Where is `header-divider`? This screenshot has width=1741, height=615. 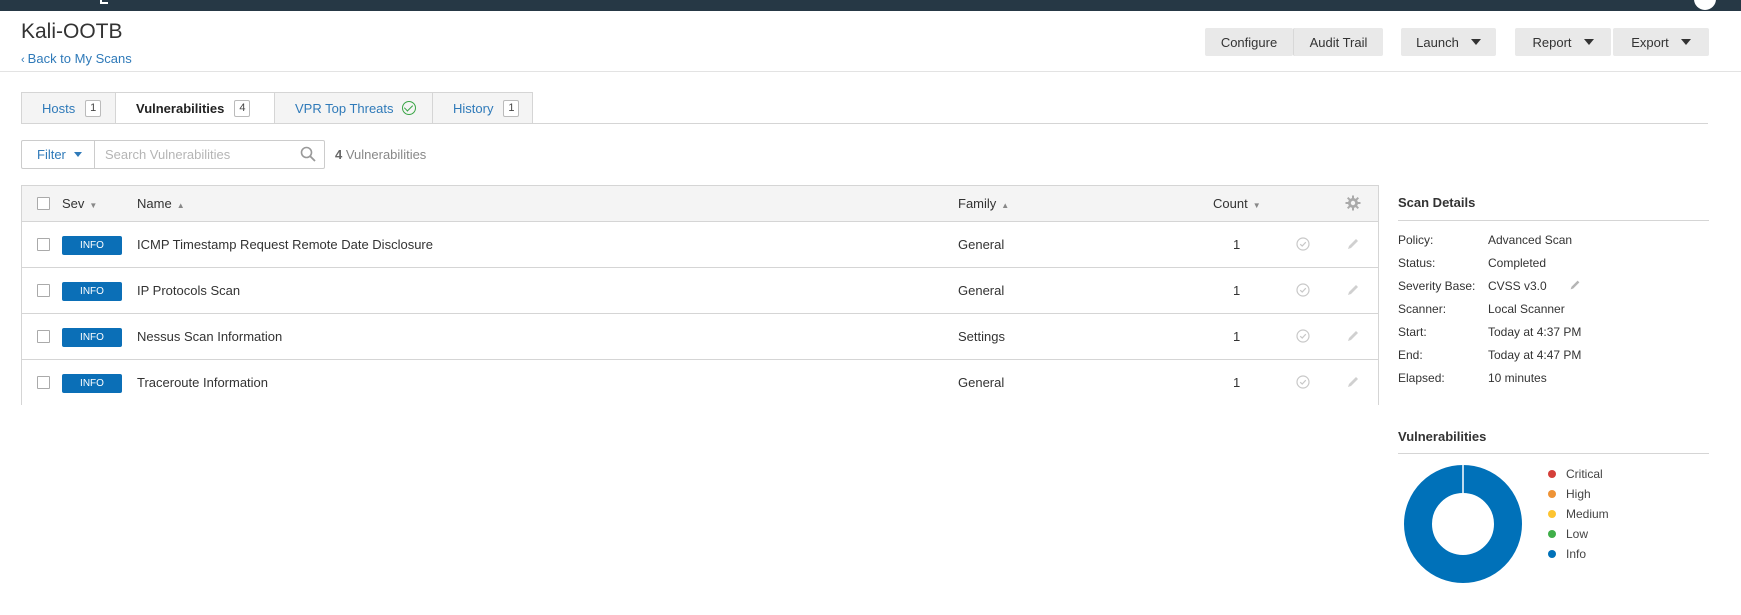 header-divider is located at coordinates (870, 71).